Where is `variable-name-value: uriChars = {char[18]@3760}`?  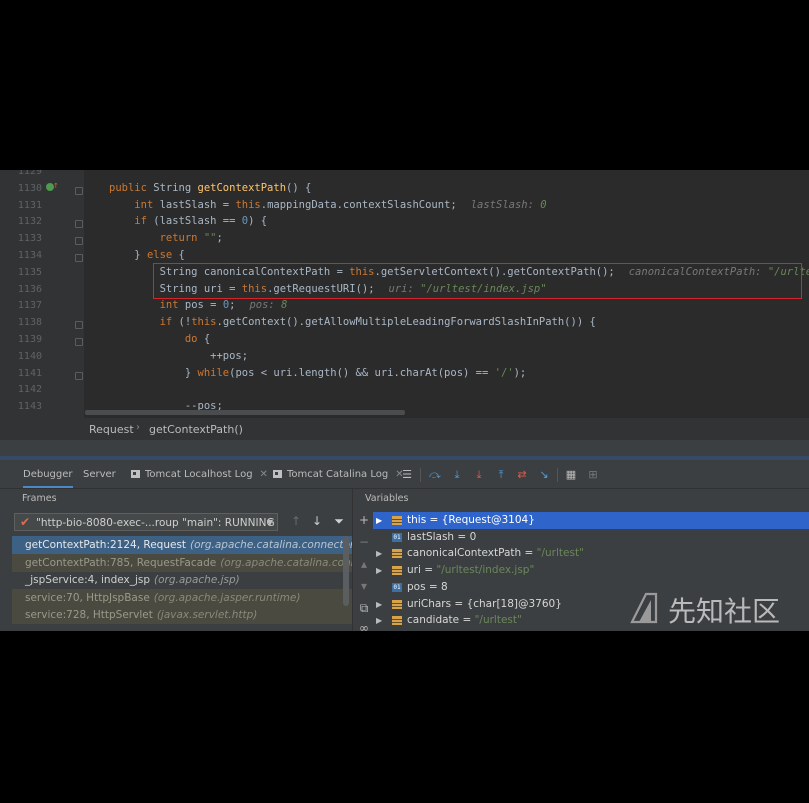 variable-name-value: uriChars = {char[18]@3760} is located at coordinates (484, 603).